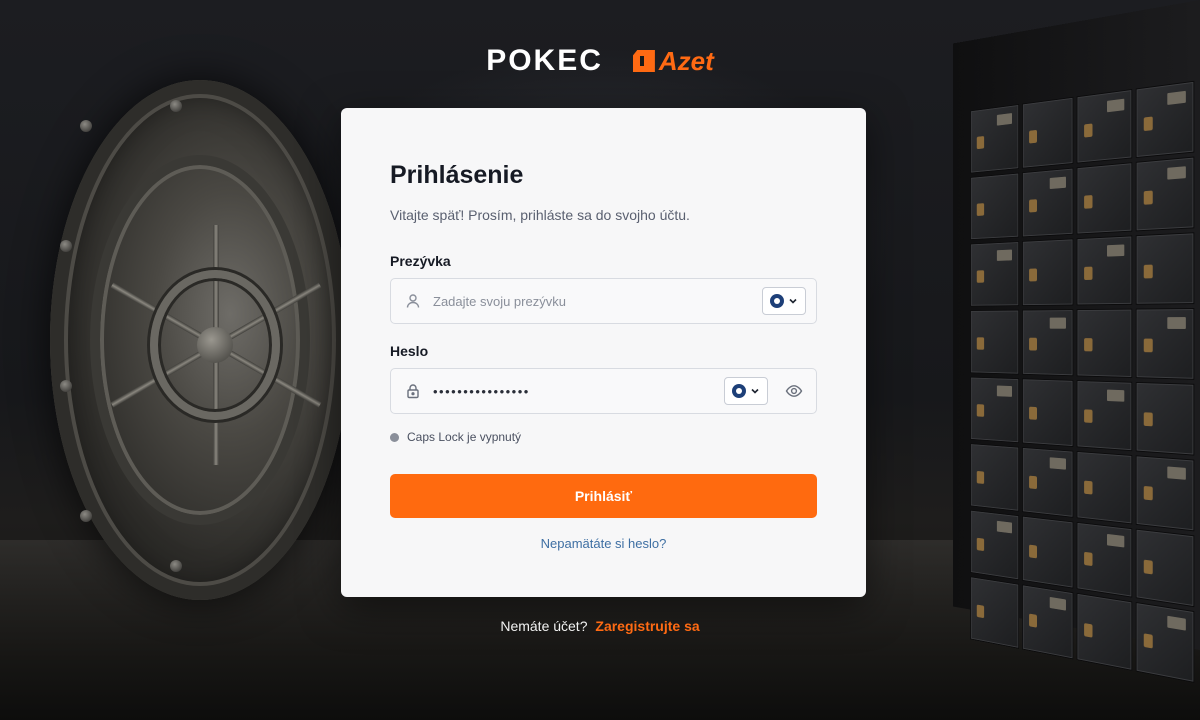 The height and width of the screenshot is (720, 1200). Describe the element at coordinates (603, 543) in the screenshot. I see `forgot-password-link: Nepamätáte si heslo?` at that location.